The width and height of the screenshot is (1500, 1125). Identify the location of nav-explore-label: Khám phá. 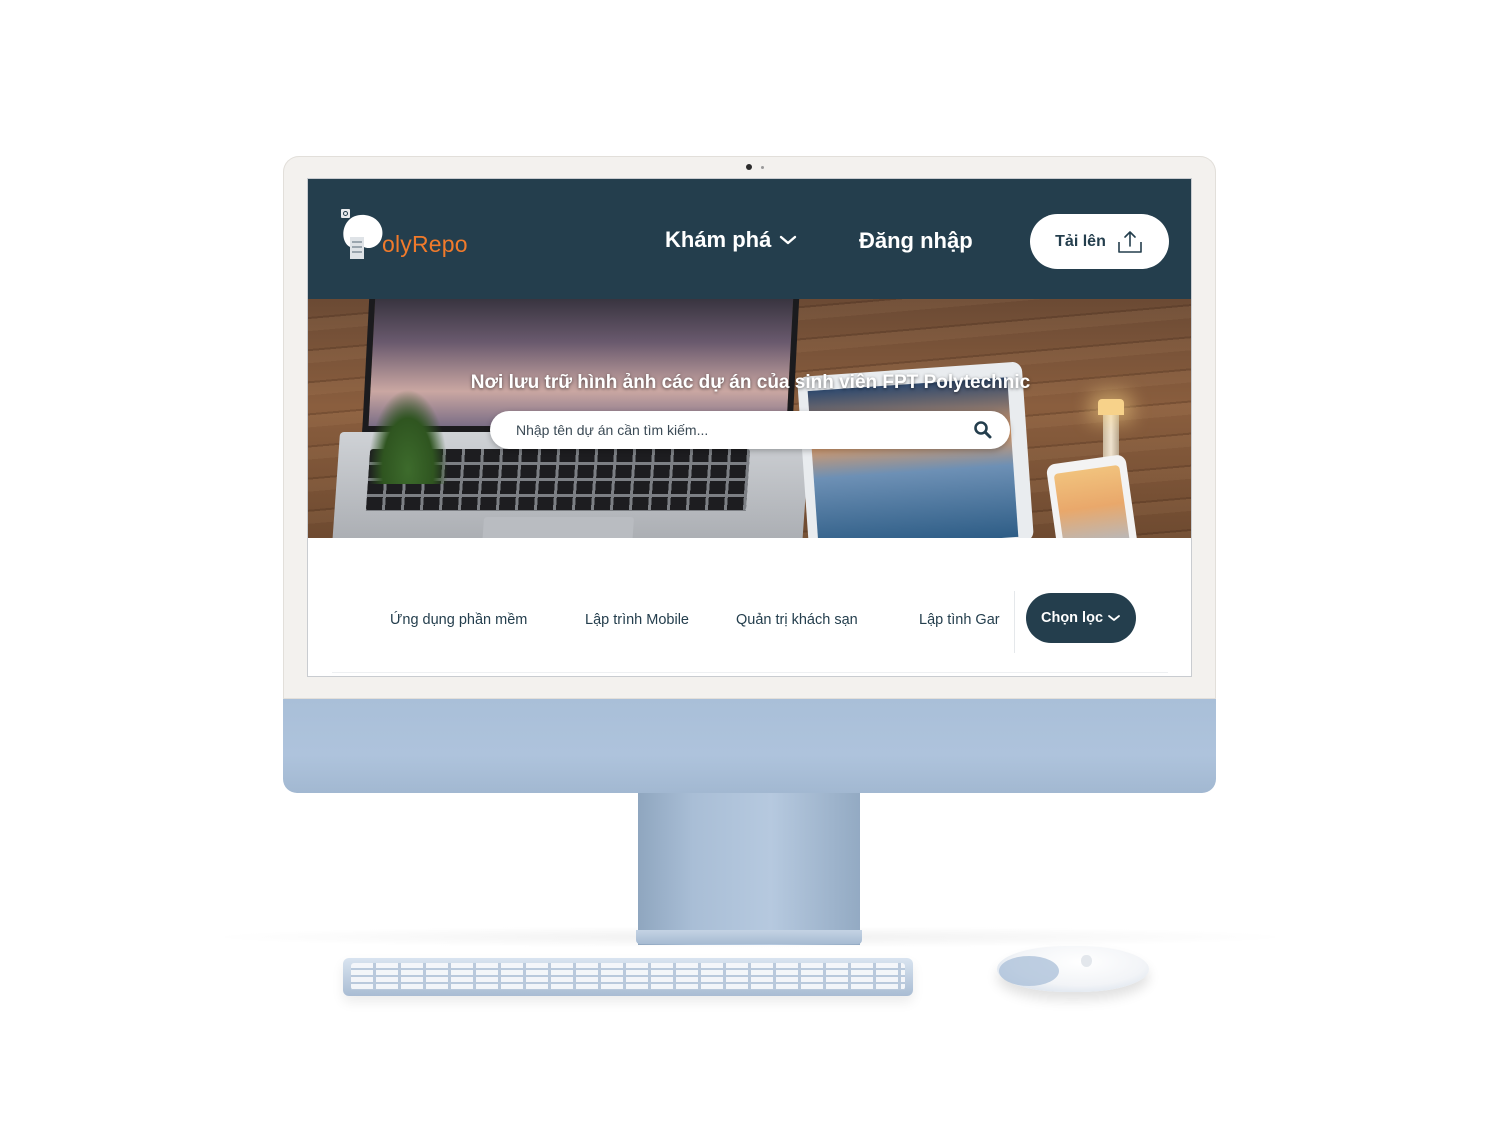
(718, 239).